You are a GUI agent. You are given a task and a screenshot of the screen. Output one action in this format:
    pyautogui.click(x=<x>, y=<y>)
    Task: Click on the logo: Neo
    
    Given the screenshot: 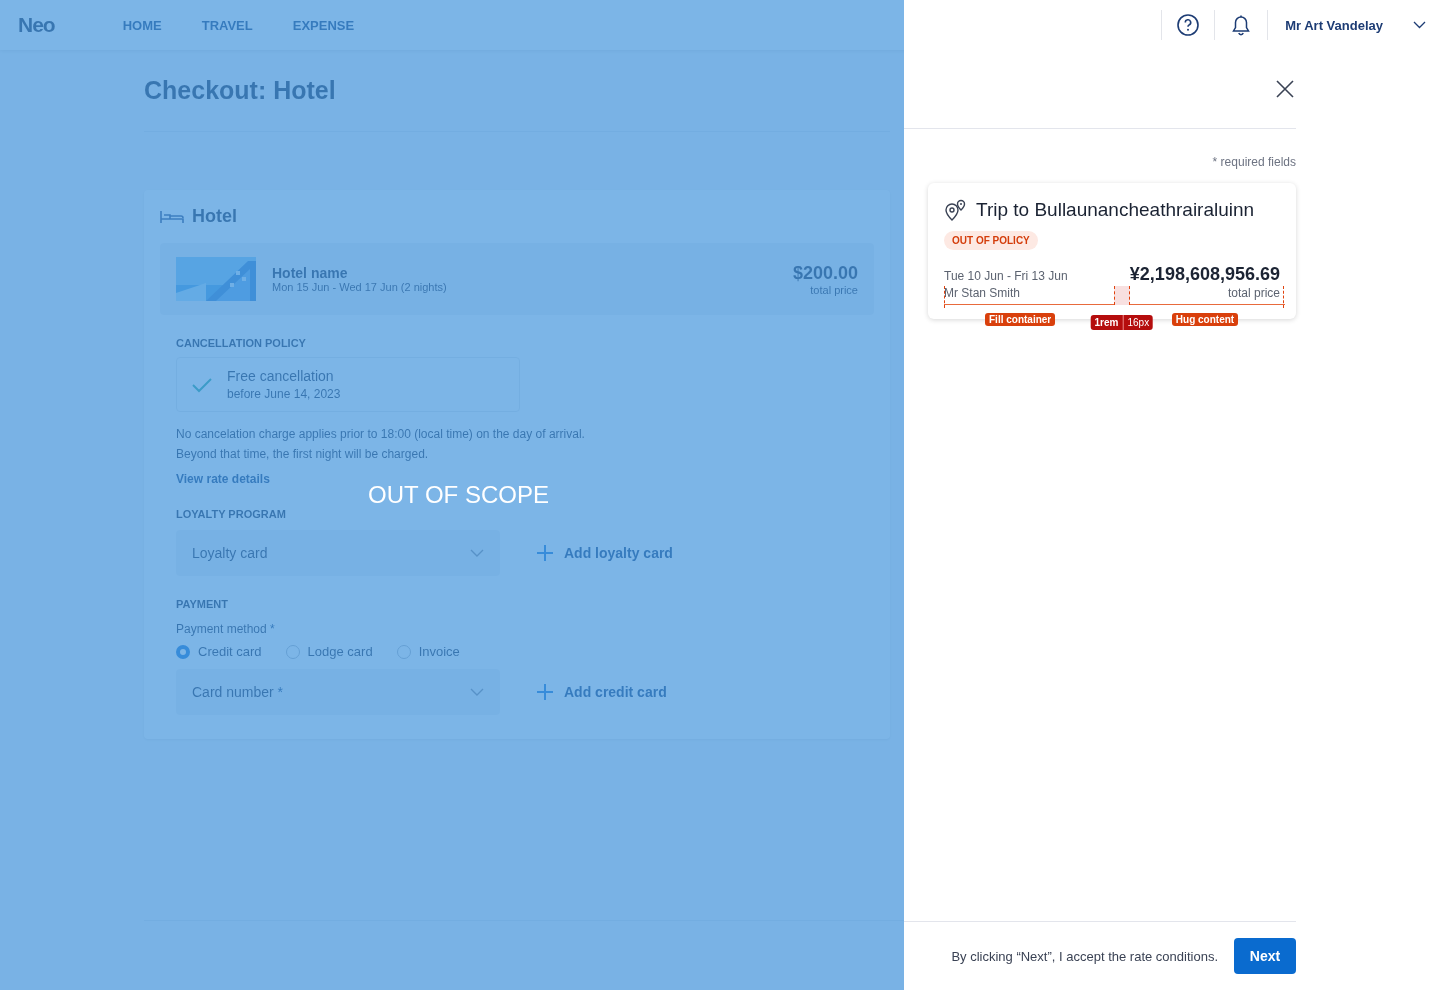 What is the action you would take?
    pyautogui.click(x=36, y=25)
    